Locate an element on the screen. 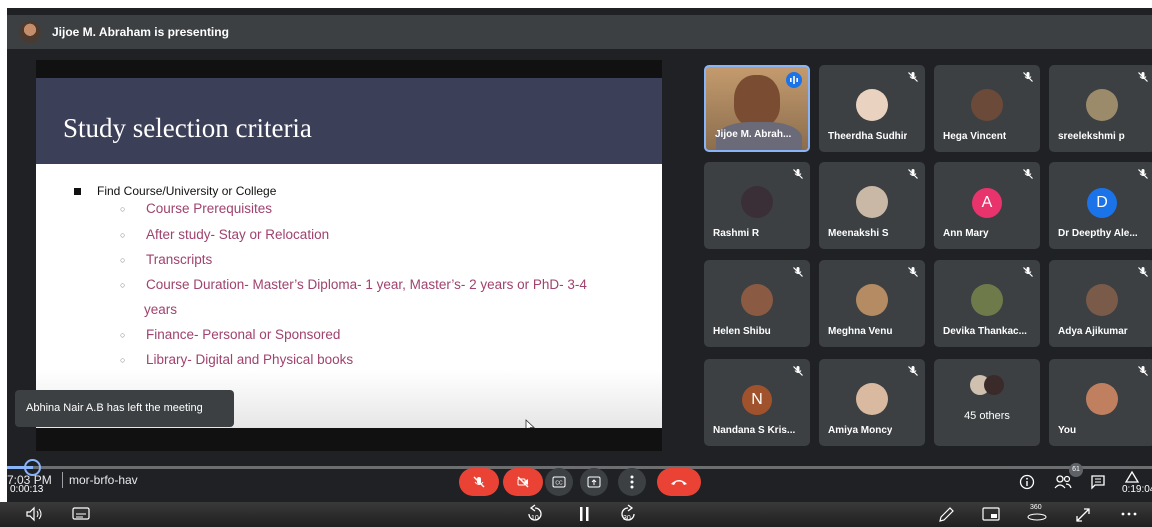  top-margin is located at coordinates (576, 4).